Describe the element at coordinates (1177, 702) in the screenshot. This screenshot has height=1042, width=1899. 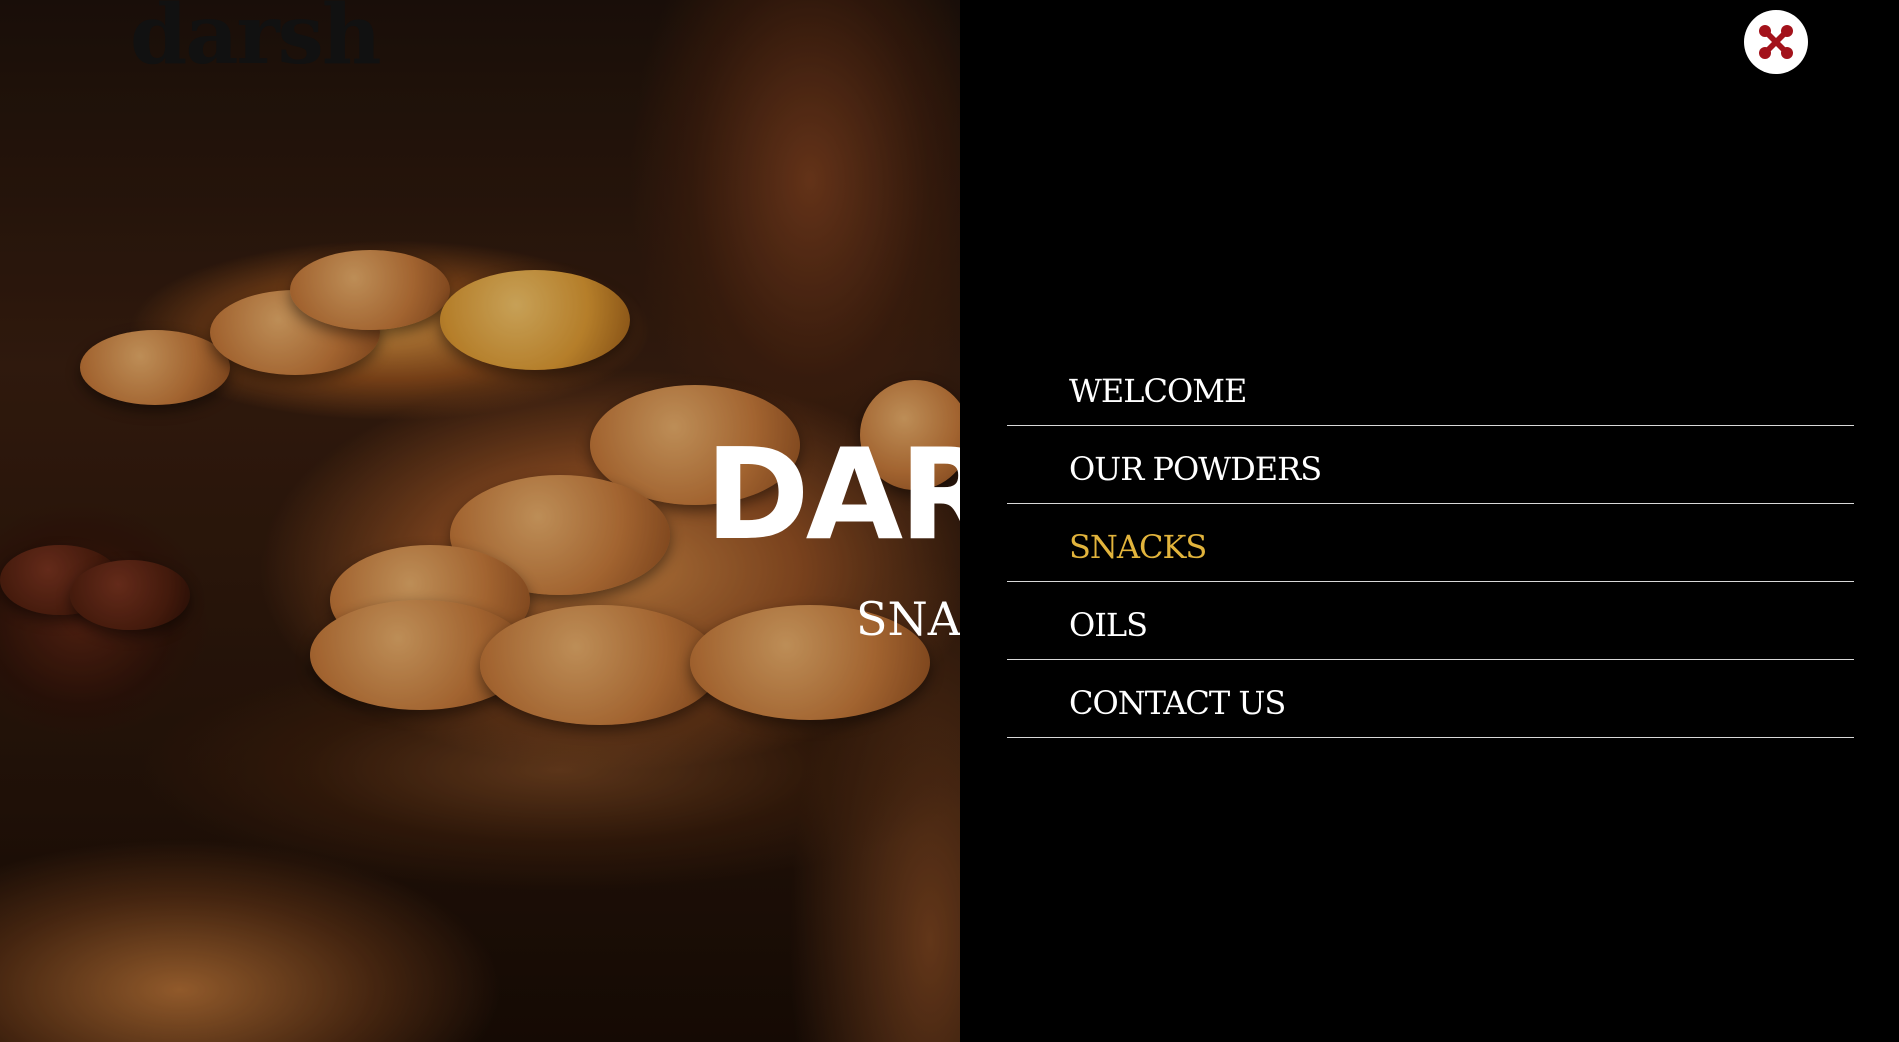
I see `nav-item-label: CONTACT US` at that location.